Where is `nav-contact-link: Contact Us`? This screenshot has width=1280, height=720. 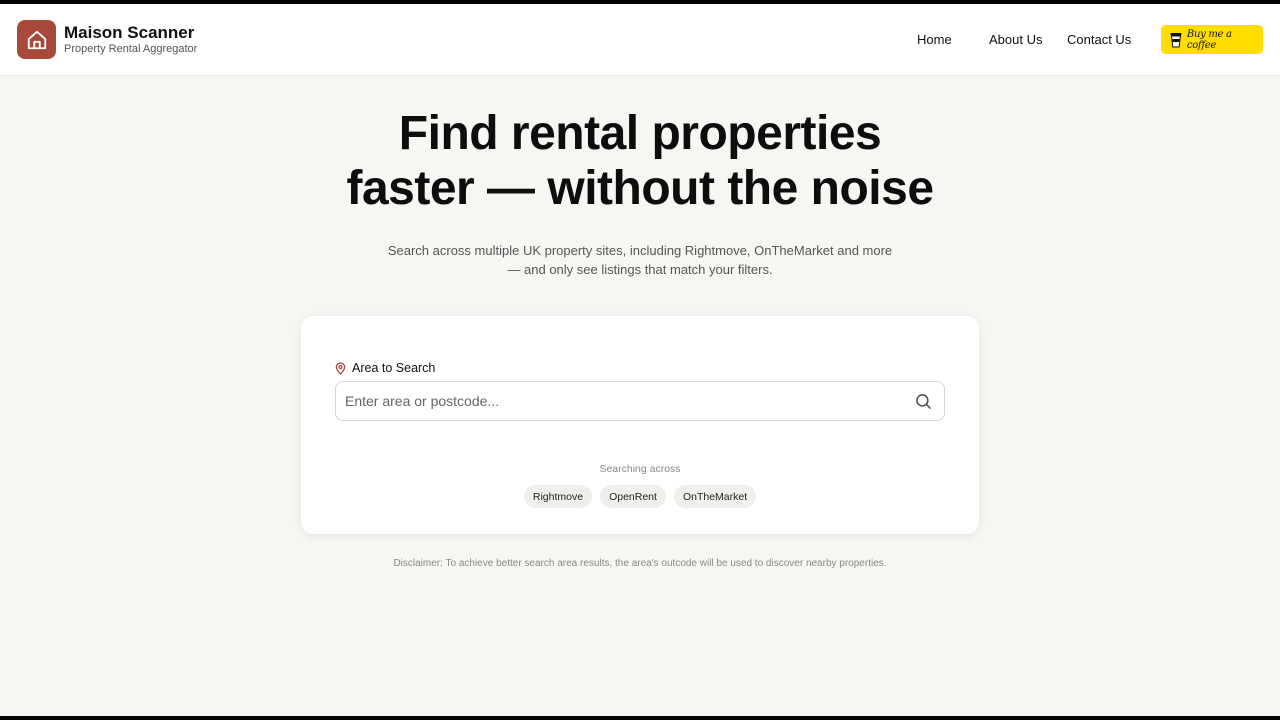
nav-contact-link: Contact Us is located at coordinates (1099, 39).